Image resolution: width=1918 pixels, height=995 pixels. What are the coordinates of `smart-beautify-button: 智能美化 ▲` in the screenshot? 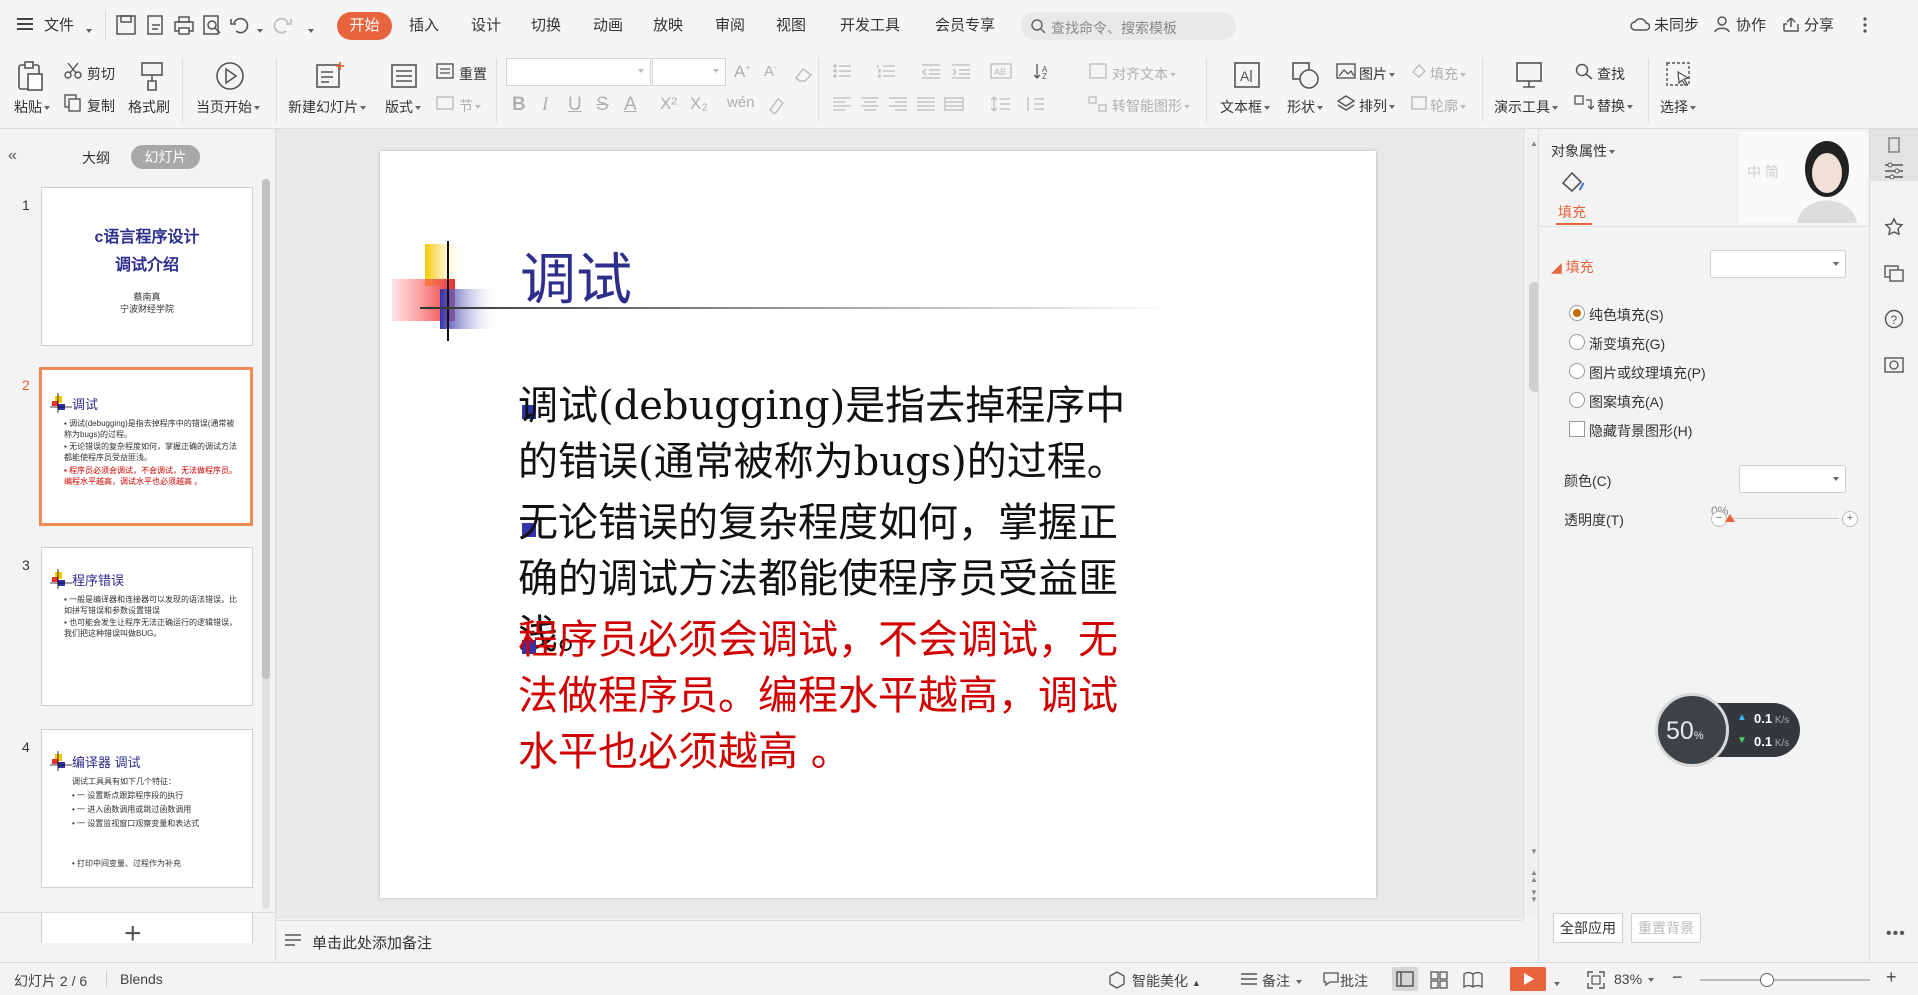 It's located at (1166, 981).